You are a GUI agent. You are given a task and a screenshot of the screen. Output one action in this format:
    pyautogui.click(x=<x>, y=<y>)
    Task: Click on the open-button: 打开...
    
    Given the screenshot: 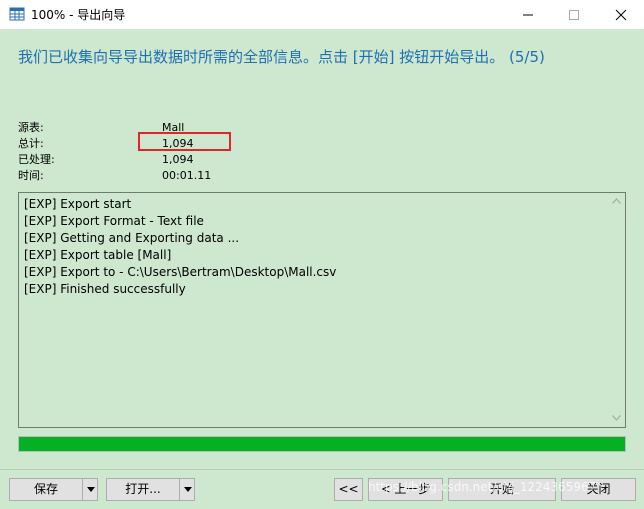 What is the action you would take?
    pyautogui.click(x=143, y=489)
    